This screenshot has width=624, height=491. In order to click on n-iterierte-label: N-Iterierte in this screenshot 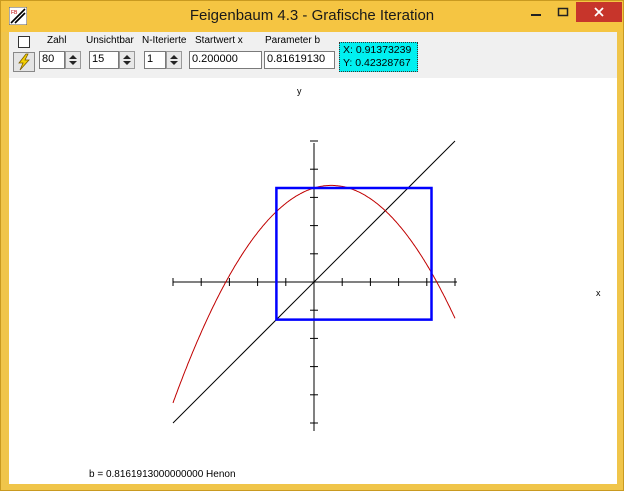, I will do `click(164, 40)`.